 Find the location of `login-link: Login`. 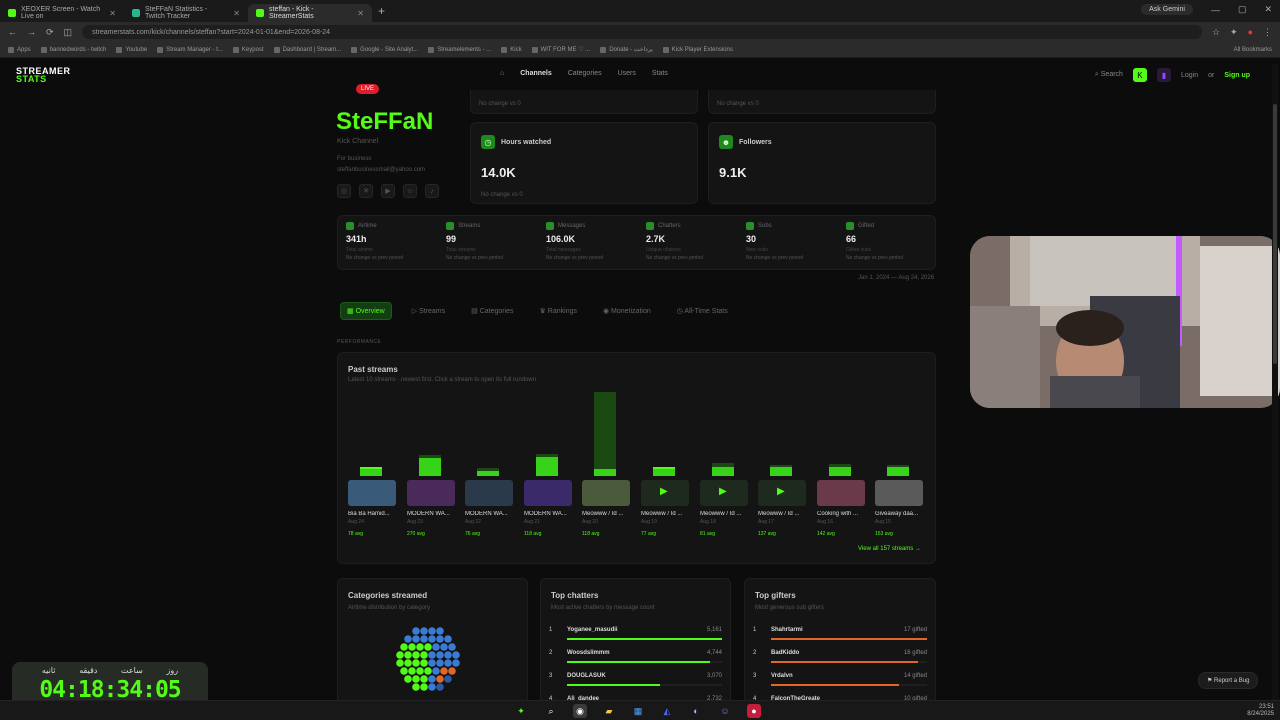

login-link: Login is located at coordinates (1189, 75).